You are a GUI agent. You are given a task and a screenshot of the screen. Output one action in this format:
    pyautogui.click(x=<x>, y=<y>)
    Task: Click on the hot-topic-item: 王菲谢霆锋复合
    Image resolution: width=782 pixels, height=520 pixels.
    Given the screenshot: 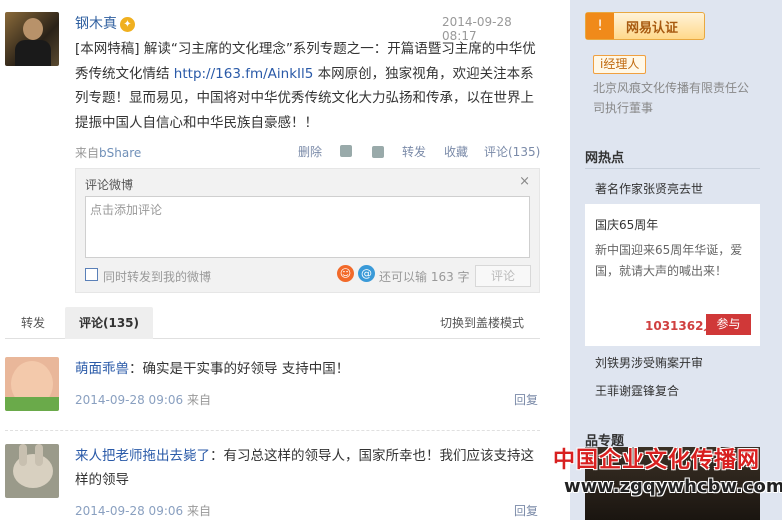 What is the action you would take?
    pyautogui.click(x=637, y=390)
    